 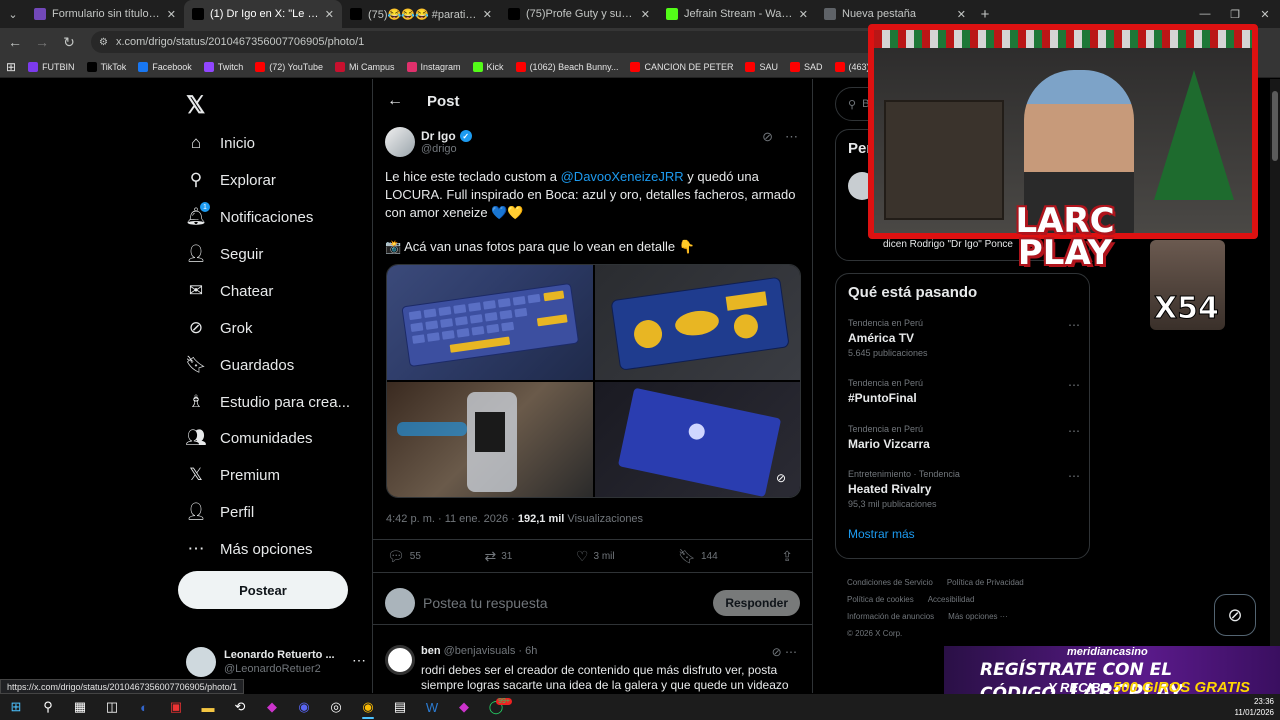 I want to click on tab-1: Formulario sin título - Formular ✕, so click(x=105, y=14).